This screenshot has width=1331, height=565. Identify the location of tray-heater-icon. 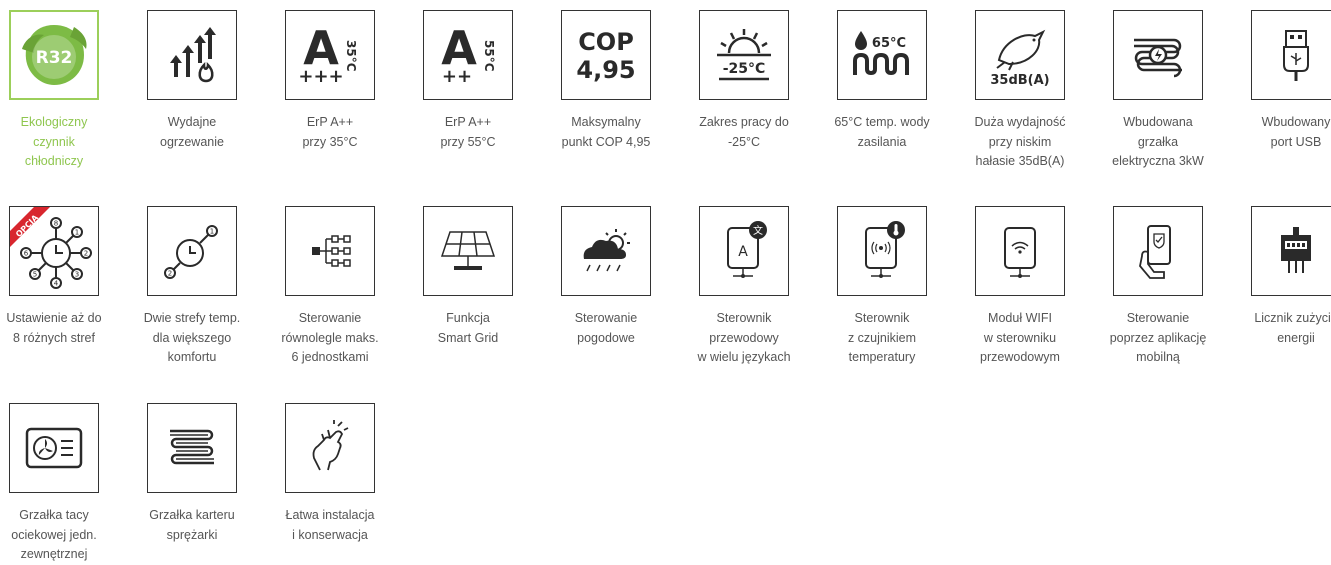
(54, 448).